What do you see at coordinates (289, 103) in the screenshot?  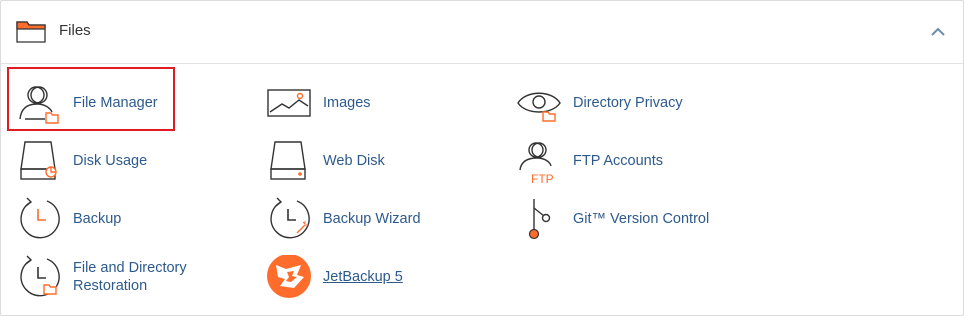 I see `images-icon` at bounding box center [289, 103].